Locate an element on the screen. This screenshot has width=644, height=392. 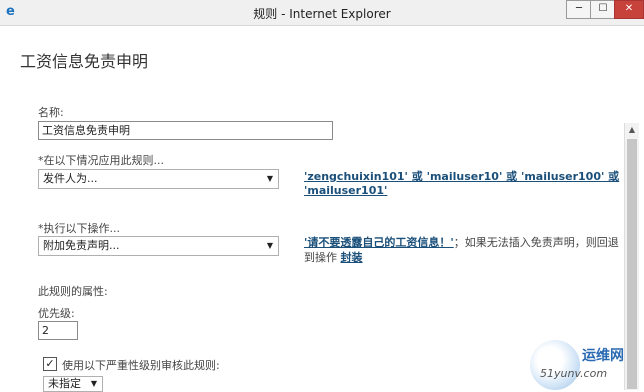
minimize-button: ─ is located at coordinates (579, 9).